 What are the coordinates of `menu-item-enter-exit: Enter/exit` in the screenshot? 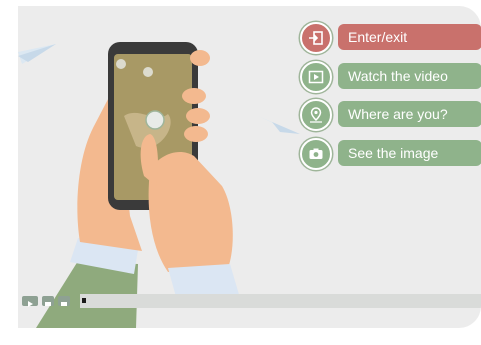 It's located at (390, 38).